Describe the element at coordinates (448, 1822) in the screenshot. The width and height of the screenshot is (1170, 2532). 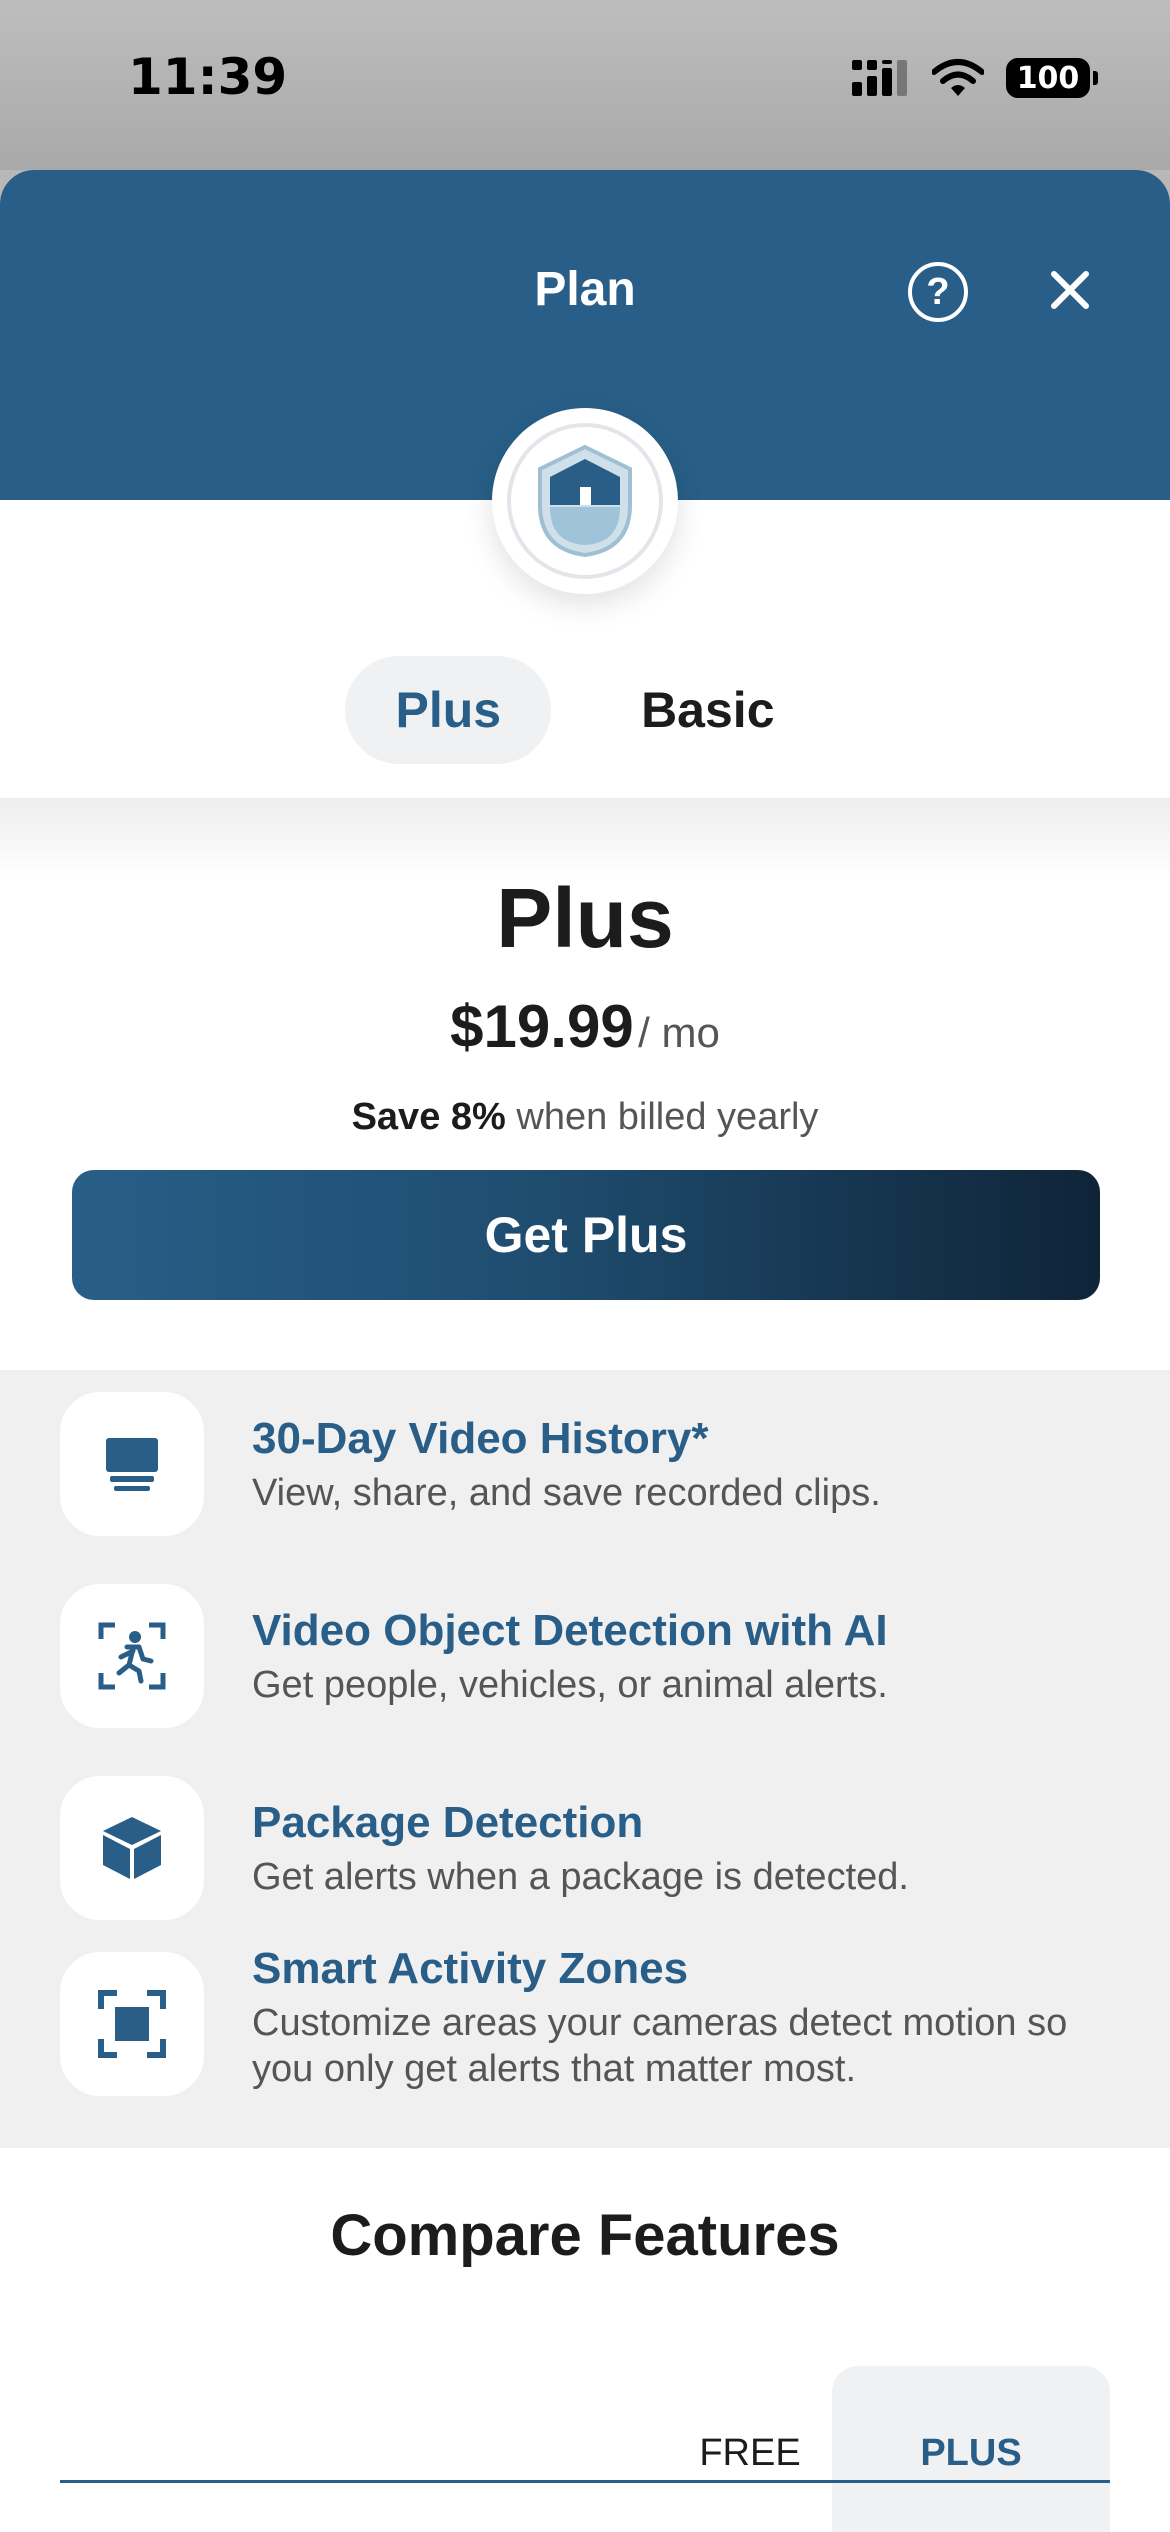
I see `feature-title: Package Detection` at that location.